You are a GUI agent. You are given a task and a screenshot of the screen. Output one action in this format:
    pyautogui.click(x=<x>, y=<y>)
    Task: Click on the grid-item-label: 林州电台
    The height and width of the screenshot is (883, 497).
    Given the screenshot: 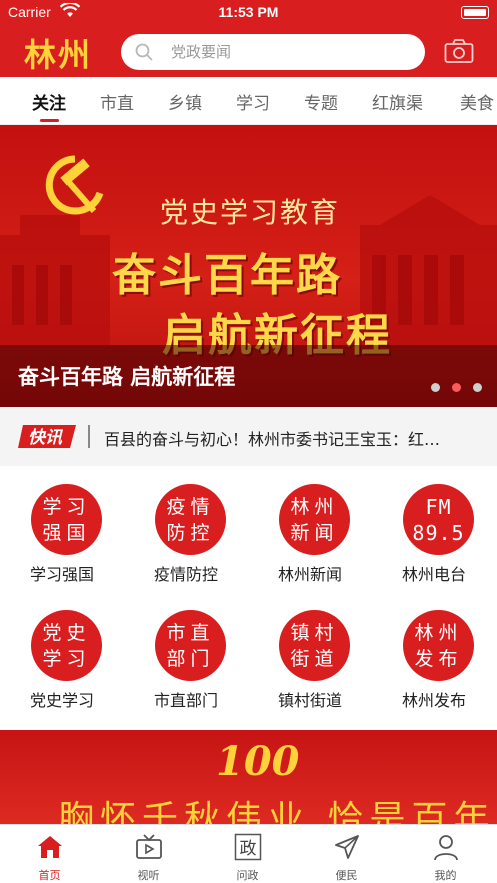 What is the action you would take?
    pyautogui.click(x=433, y=574)
    